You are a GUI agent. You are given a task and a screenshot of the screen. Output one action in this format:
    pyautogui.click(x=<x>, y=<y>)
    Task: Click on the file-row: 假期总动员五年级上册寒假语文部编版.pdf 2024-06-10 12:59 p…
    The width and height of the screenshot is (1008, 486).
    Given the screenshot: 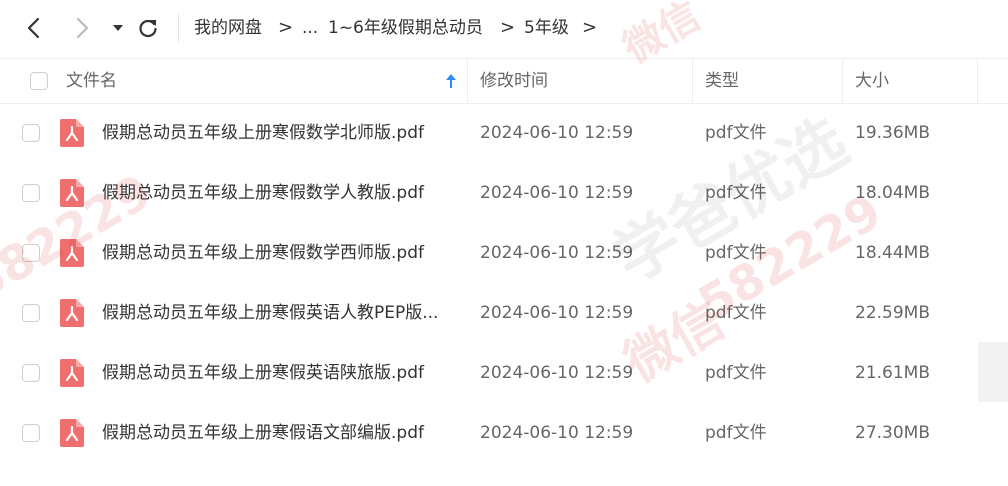 What is the action you would take?
    pyautogui.click(x=504, y=433)
    